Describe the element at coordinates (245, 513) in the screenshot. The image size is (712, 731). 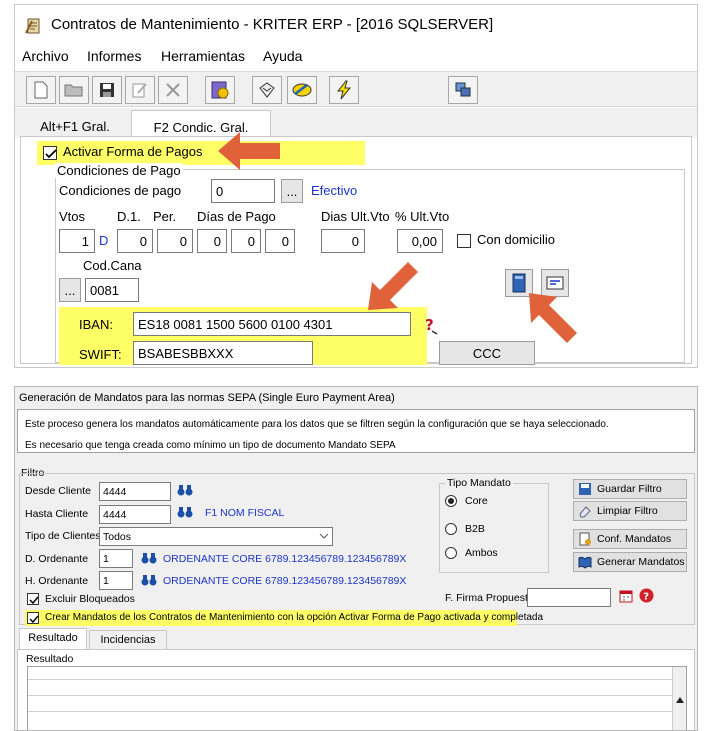
I see `f1-nom-fiscal: F1 NOM FISCAL` at that location.